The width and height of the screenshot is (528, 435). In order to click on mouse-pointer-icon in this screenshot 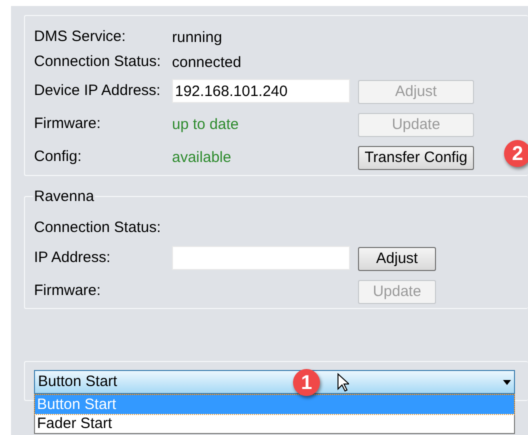, I will do `click(343, 382)`.